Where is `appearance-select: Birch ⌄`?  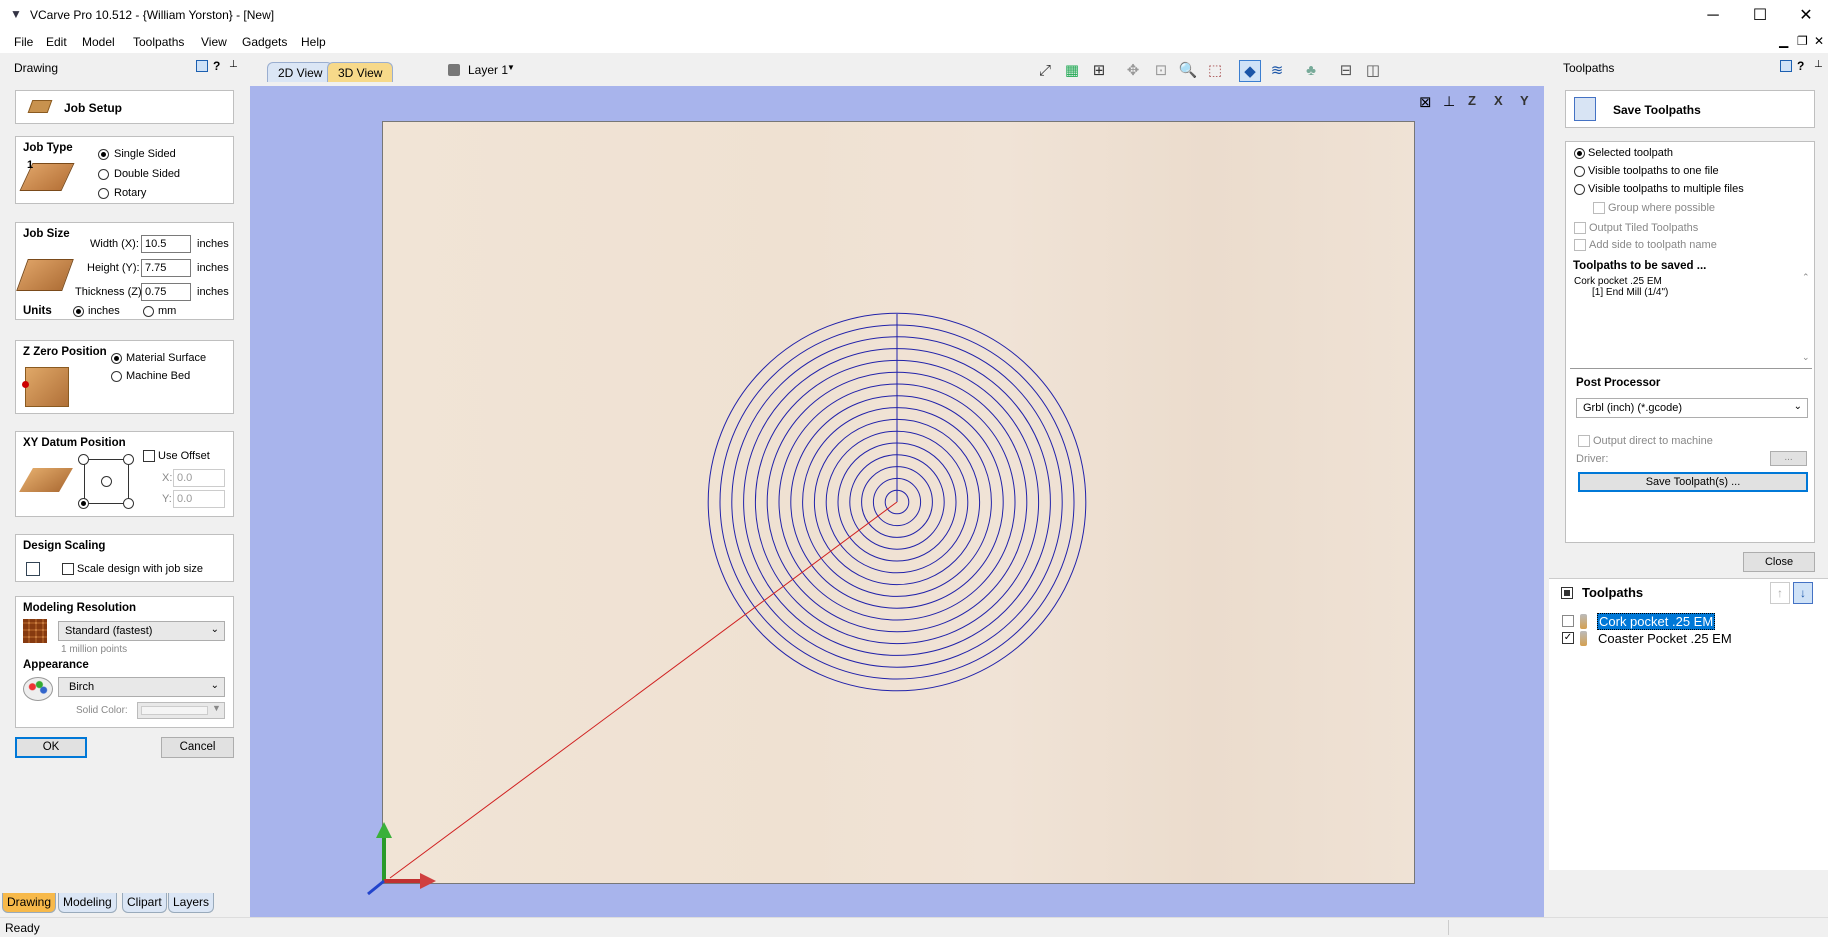
appearance-select: Birch ⌄ is located at coordinates (141, 687).